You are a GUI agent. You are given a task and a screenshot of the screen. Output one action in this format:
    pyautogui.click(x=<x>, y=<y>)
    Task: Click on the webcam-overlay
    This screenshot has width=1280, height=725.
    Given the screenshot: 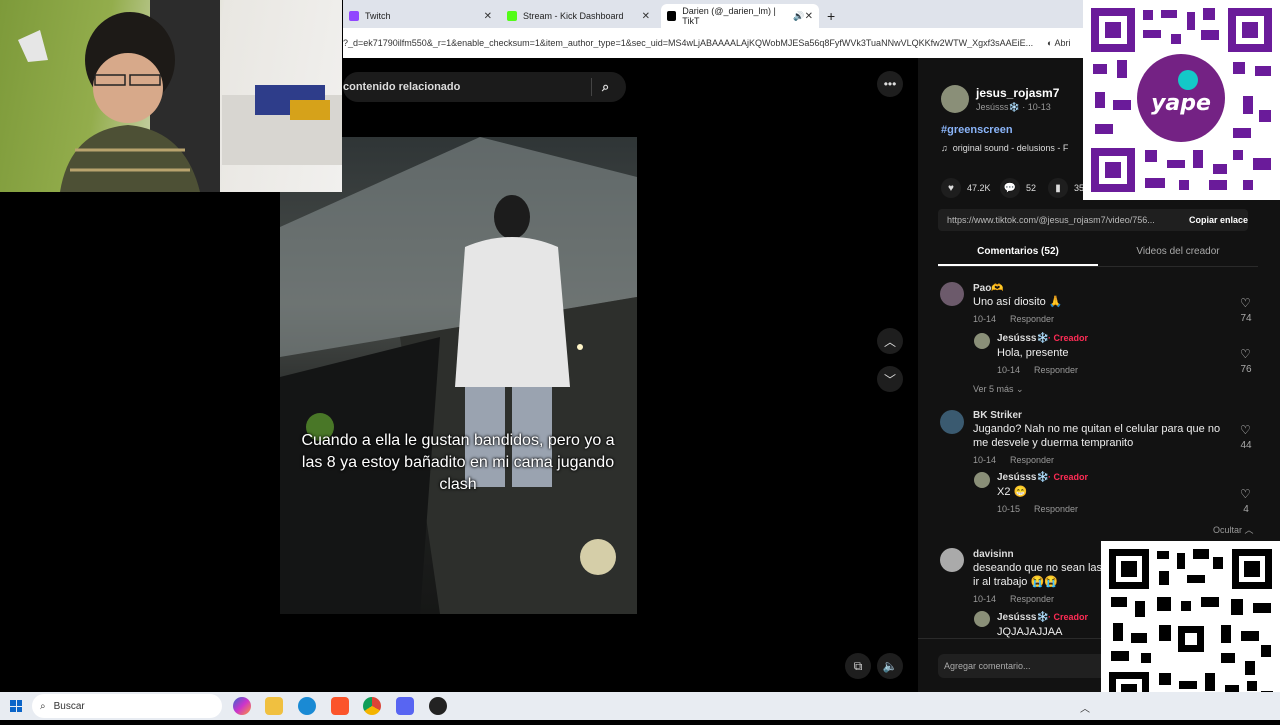 What is the action you would take?
    pyautogui.click(x=171, y=96)
    